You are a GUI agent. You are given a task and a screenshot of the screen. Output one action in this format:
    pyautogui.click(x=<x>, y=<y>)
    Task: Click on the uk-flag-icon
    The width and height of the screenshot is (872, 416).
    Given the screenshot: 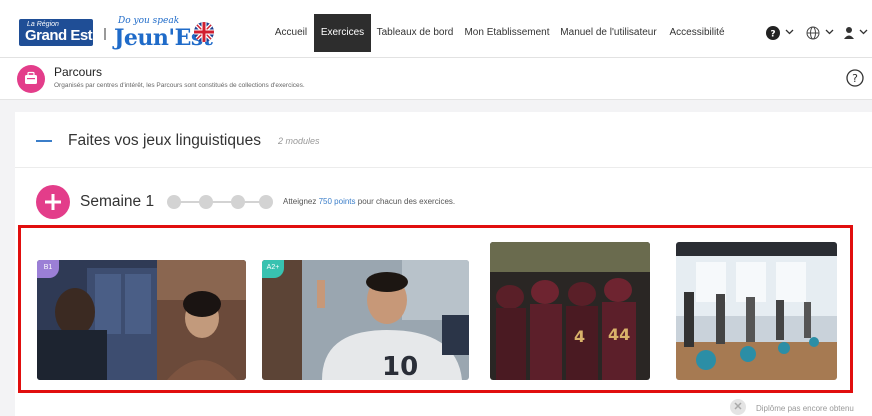 What is the action you would take?
    pyautogui.click(x=204, y=32)
    